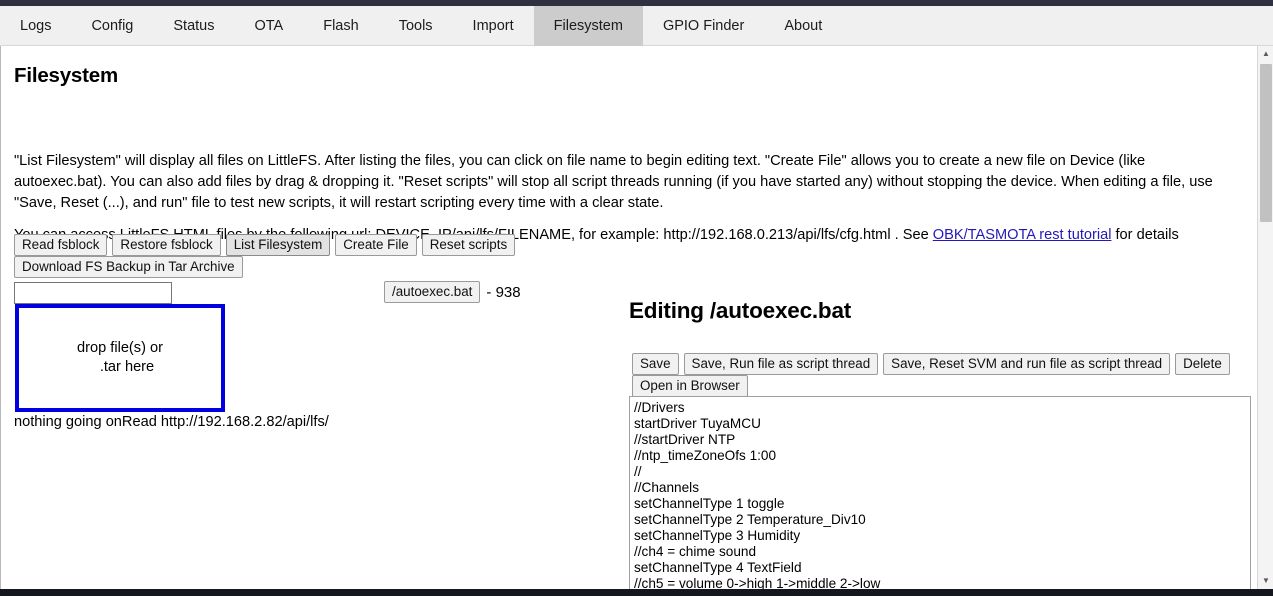 The width and height of the screenshot is (1273, 596). What do you see at coordinates (468, 245) in the screenshot?
I see `fs-action-button-reset-scripts: Reset scripts` at bounding box center [468, 245].